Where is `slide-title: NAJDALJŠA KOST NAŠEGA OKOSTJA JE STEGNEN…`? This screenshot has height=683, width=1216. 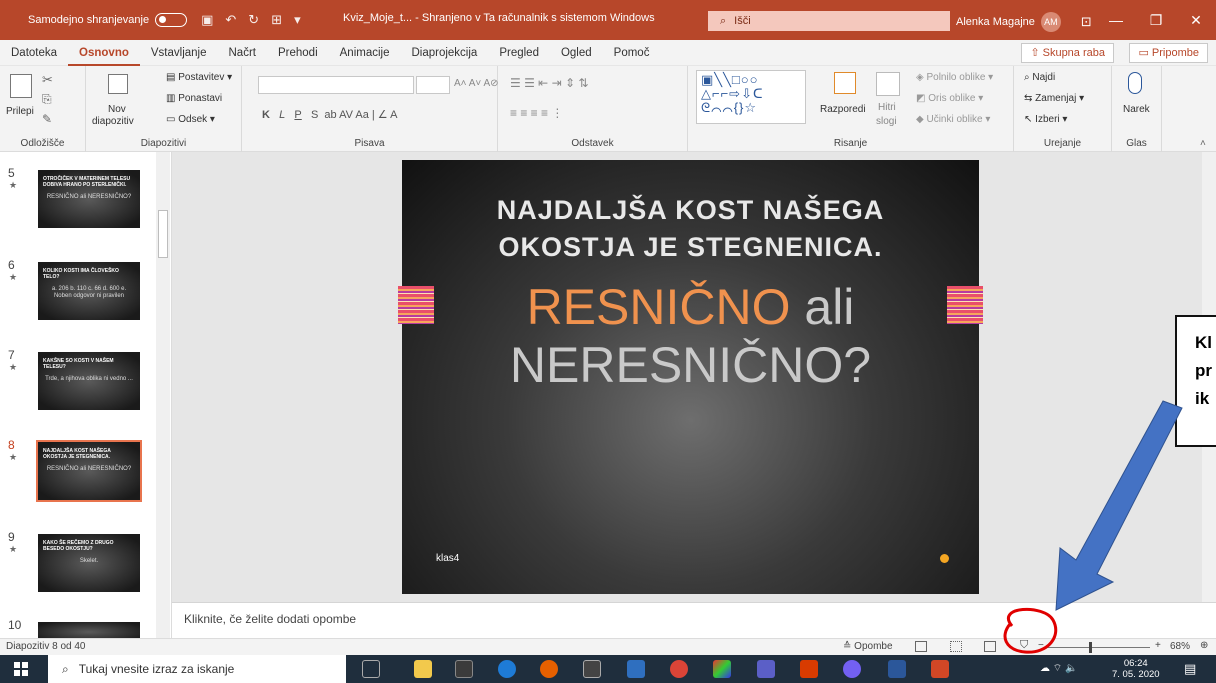
slide-title: NAJDALJŠA KOST NAŠEGA OKOSTJA JE STEGNEN… is located at coordinates (690, 229).